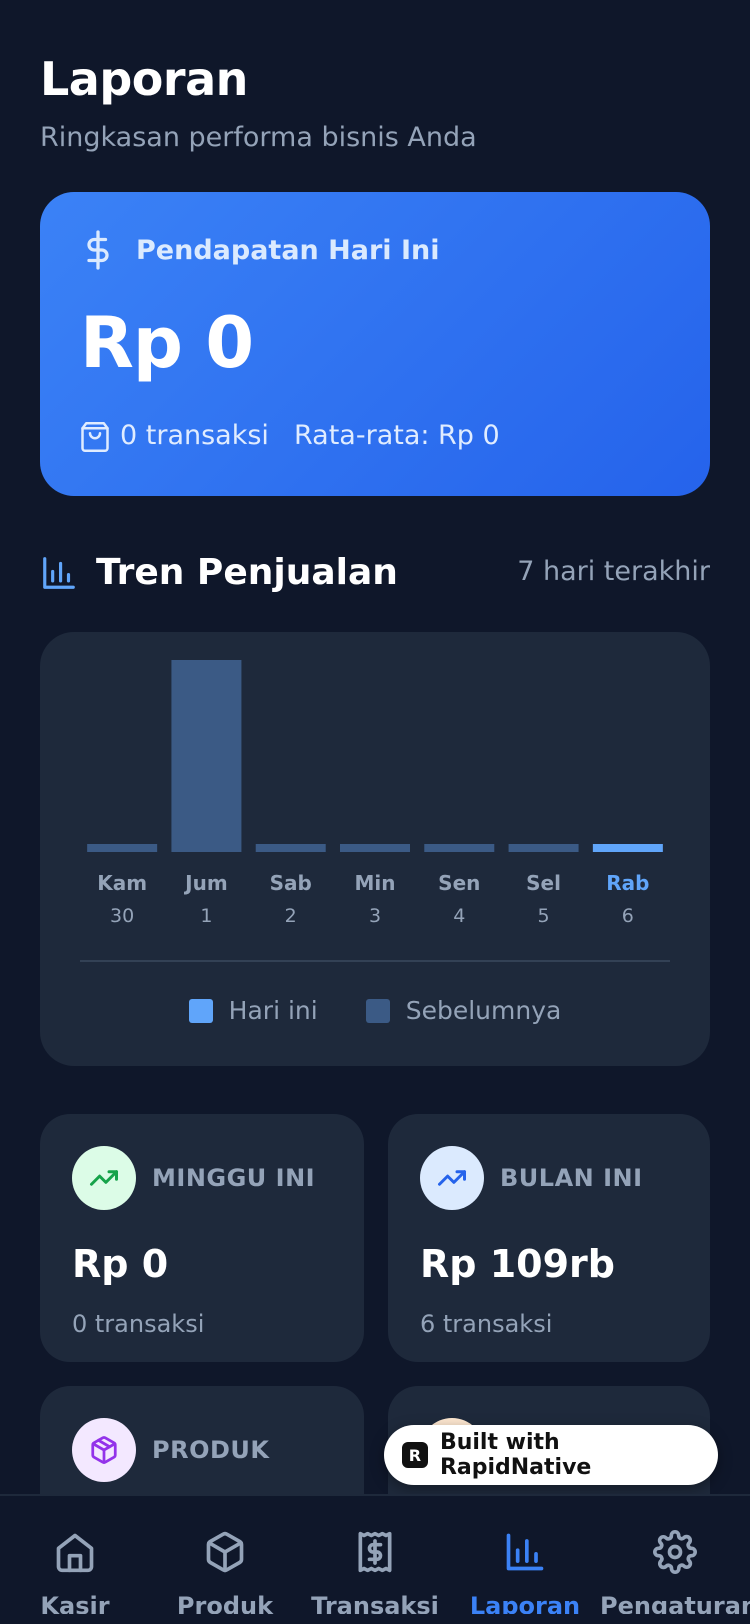 The width and height of the screenshot is (750, 1624). Describe the element at coordinates (675, 1603) in the screenshot. I see `nav-label: Pengaturan` at that location.